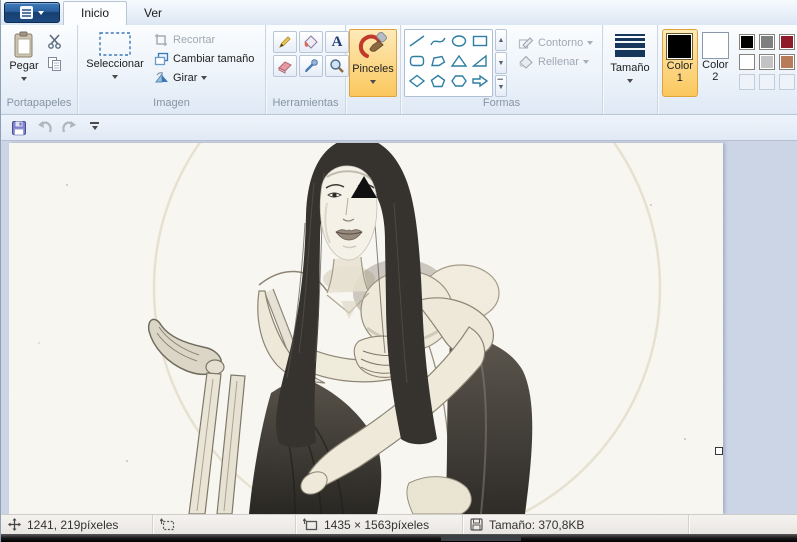 Image resolution: width=797 pixels, height=542 pixels. Describe the element at coordinates (185, 77) in the screenshot. I see `rotate-label: Girar` at that location.